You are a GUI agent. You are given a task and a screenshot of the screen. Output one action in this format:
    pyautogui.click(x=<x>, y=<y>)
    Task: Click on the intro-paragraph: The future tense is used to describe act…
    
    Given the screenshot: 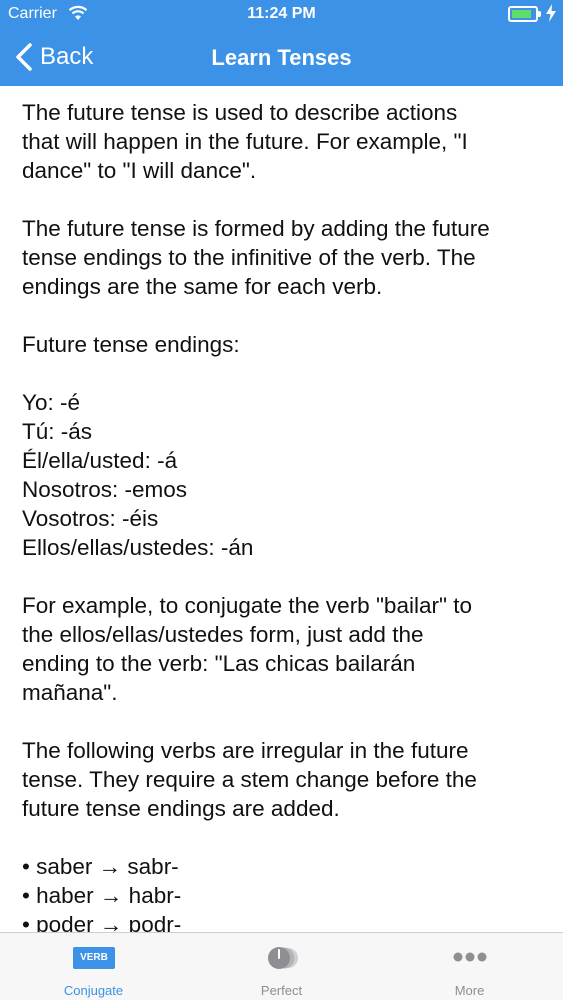 What is the action you would take?
    pyautogui.click(x=245, y=141)
    